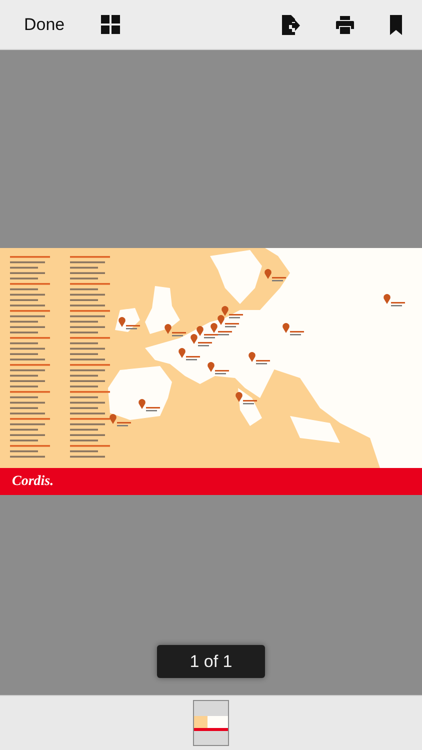 The width and height of the screenshot is (422, 750). Describe the element at coordinates (291, 24) in the screenshot. I see `export-document-icon` at that location.